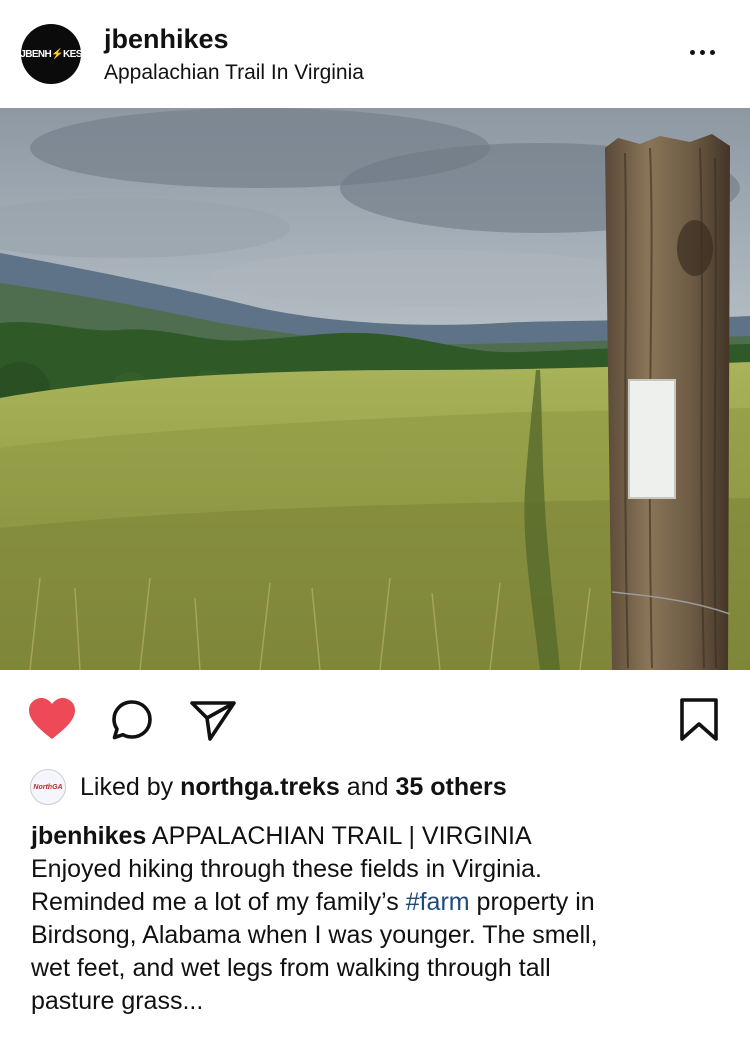  I want to click on more-icon, so click(702, 52).